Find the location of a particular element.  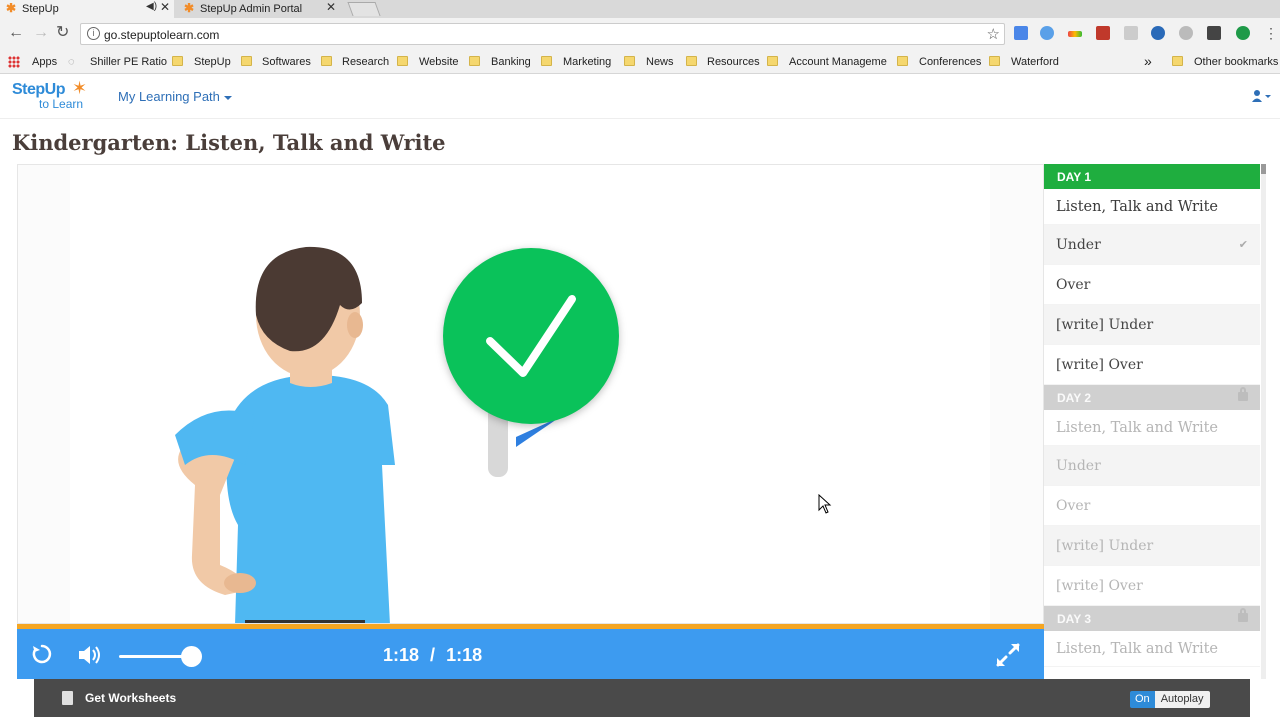

tab-title: StepUp Admin Portal is located at coordinates (251, 9).